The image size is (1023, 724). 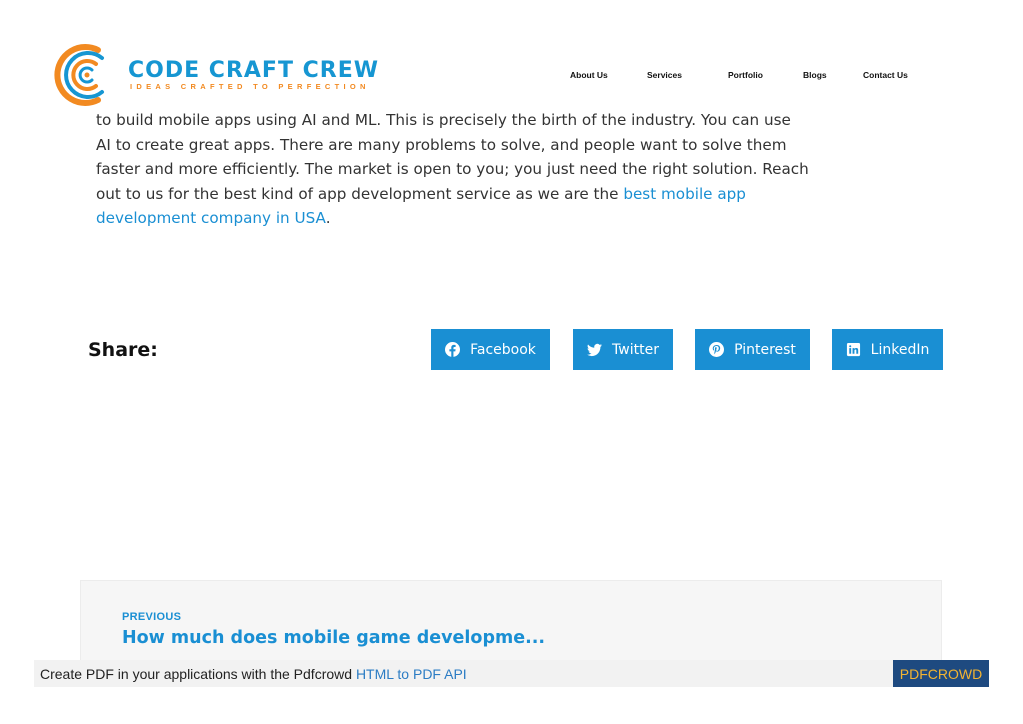 I want to click on article-line: development company in USA., so click(x=446, y=218).